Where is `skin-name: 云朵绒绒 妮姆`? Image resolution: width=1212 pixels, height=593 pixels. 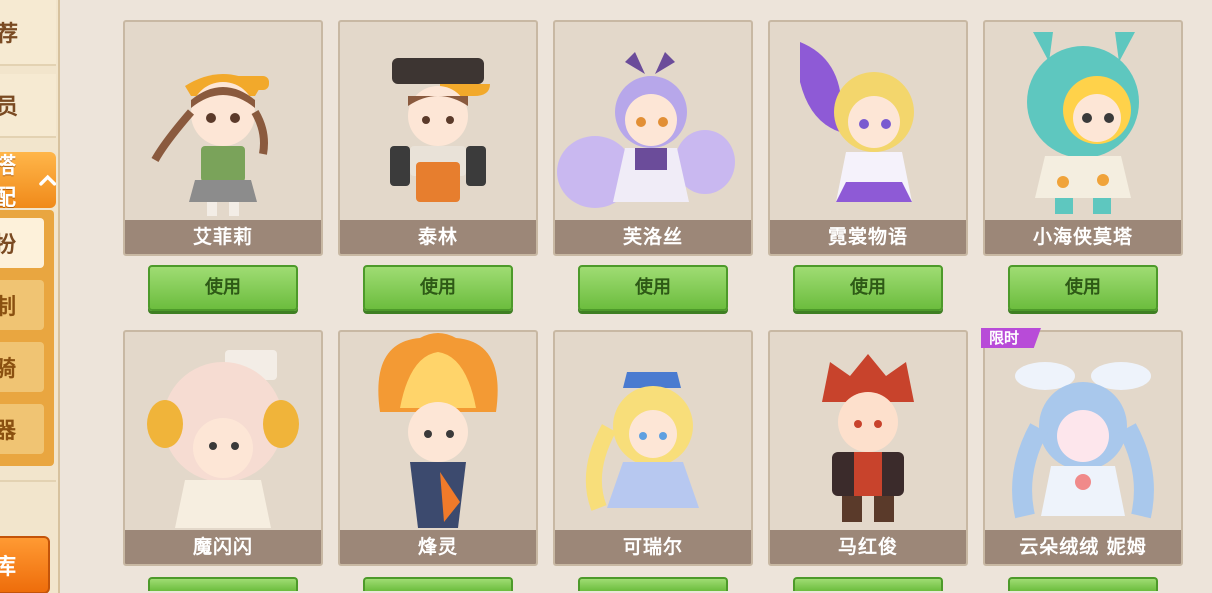 skin-name: 云朵绒绒 妮姆 is located at coordinates (1083, 547).